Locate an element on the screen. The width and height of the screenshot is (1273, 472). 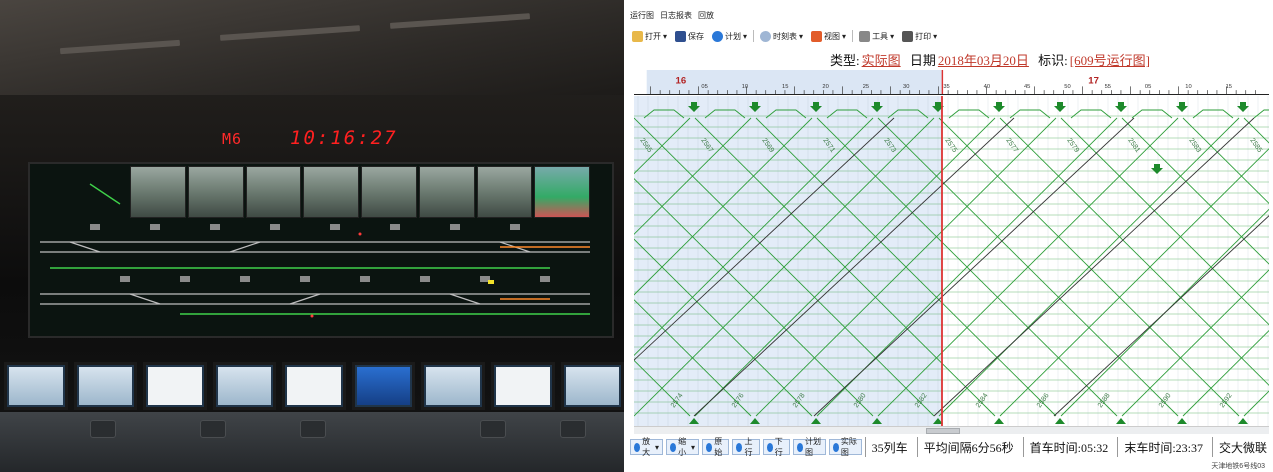
train-count: 35列车 is located at coordinates (889, 447).